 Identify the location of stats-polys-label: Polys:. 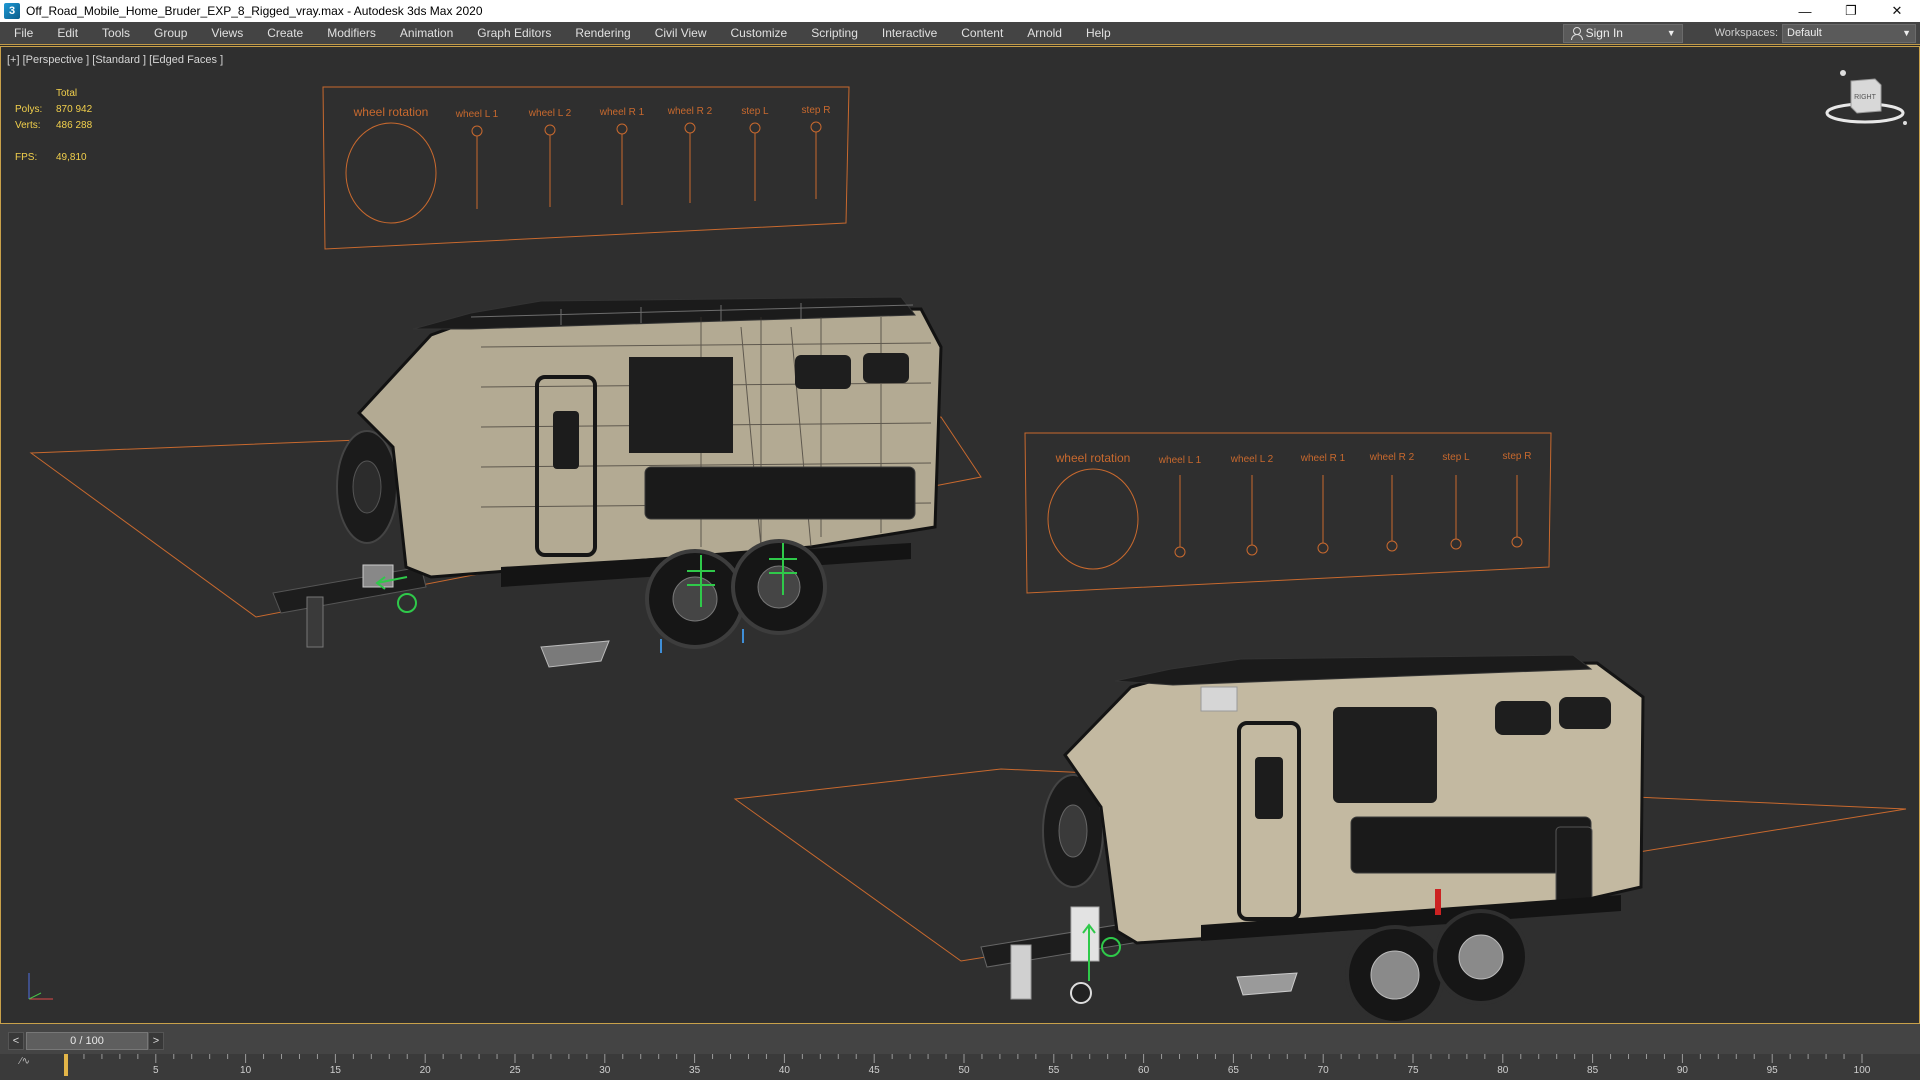
(29, 109).